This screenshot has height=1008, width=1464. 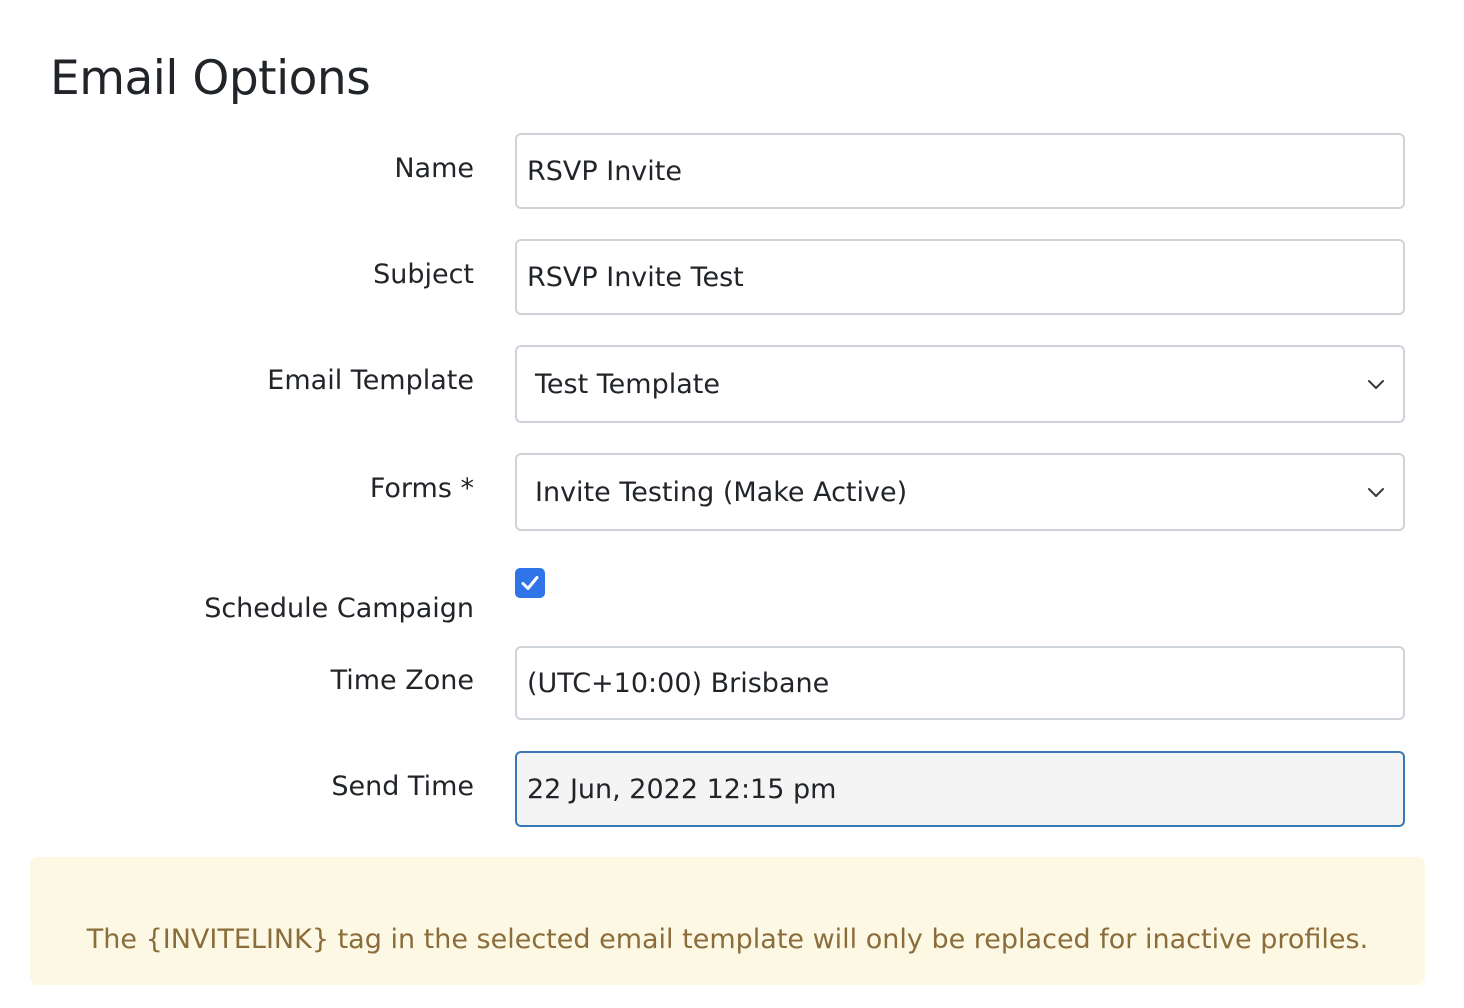 I want to click on email-template-select: Test Template, so click(x=960, y=384).